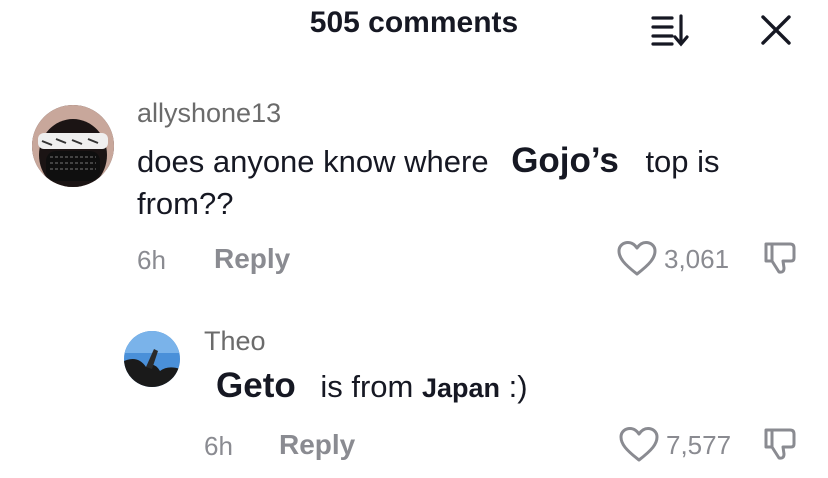  What do you see at coordinates (367, 386) in the screenshot?
I see `comment-text-part: is from` at bounding box center [367, 386].